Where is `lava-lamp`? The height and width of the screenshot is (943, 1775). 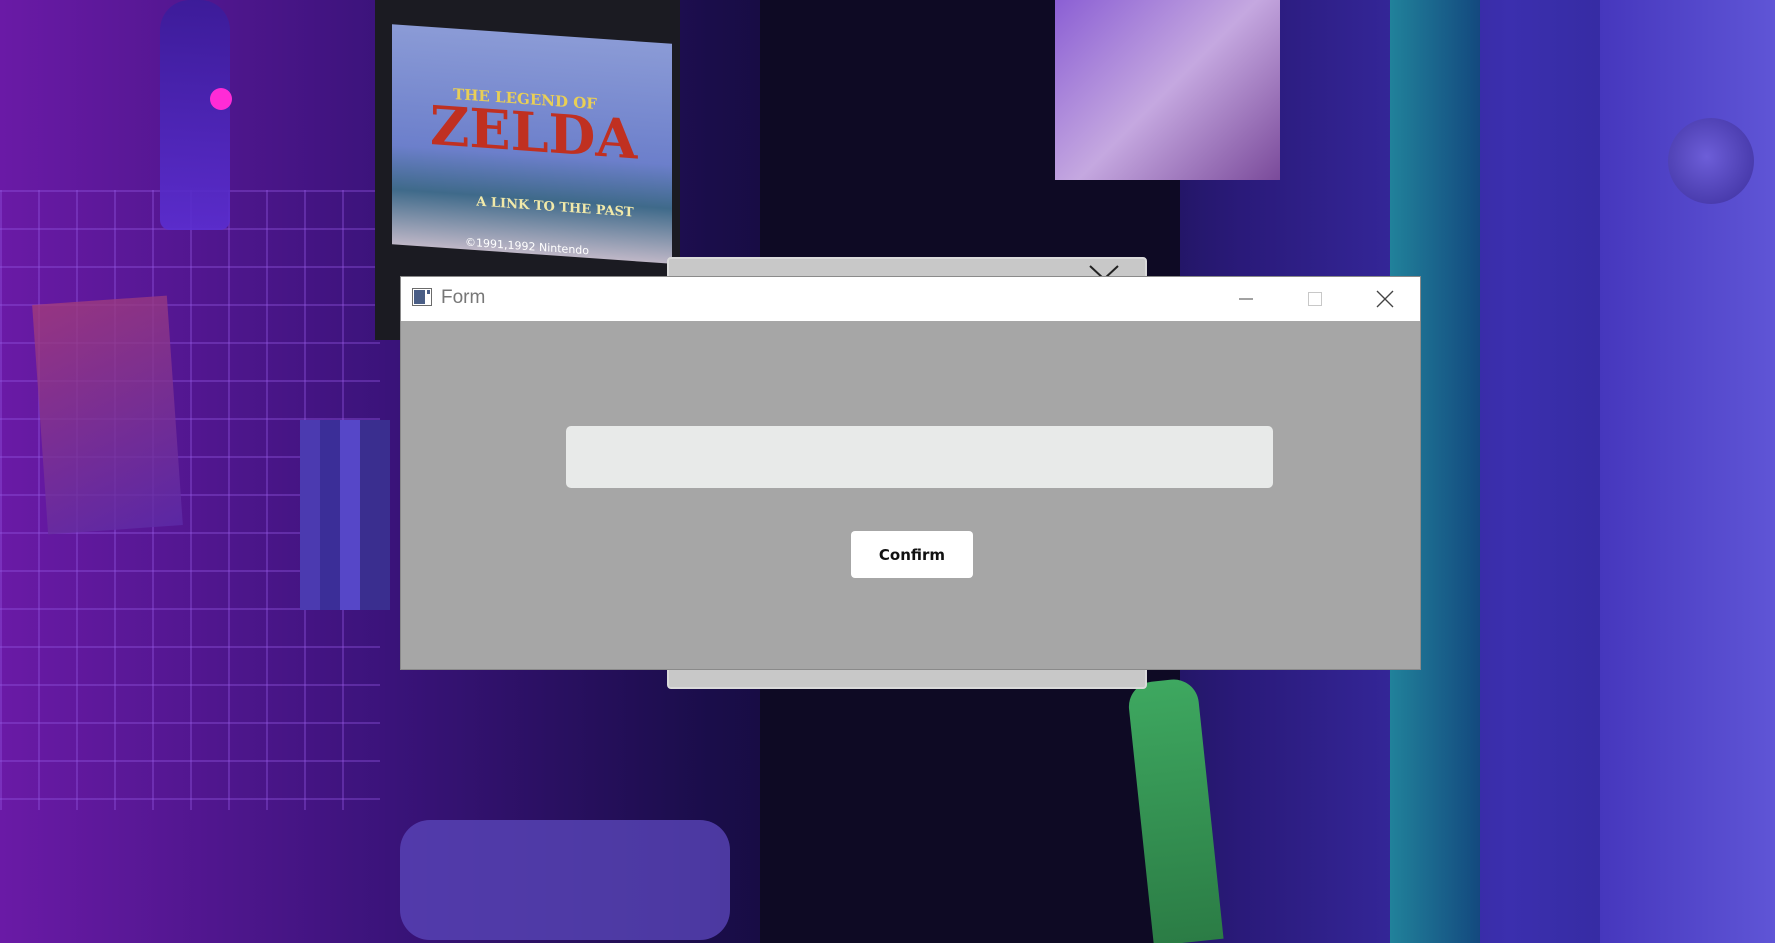
lava-lamp is located at coordinates (195, 115).